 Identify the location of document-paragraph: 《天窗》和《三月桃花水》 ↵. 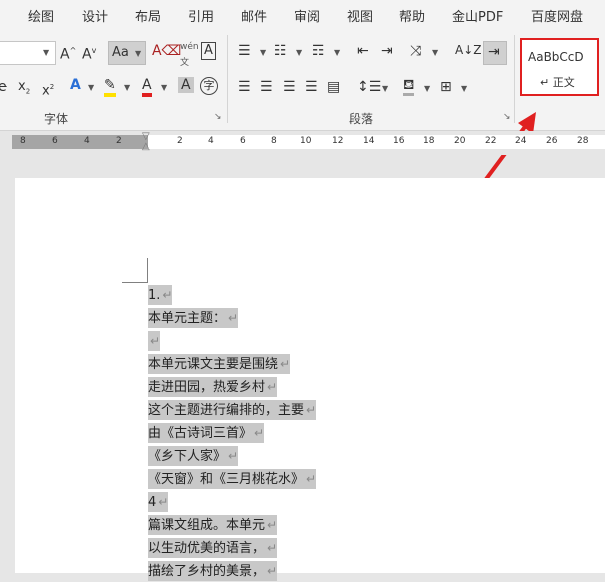
(232, 479).